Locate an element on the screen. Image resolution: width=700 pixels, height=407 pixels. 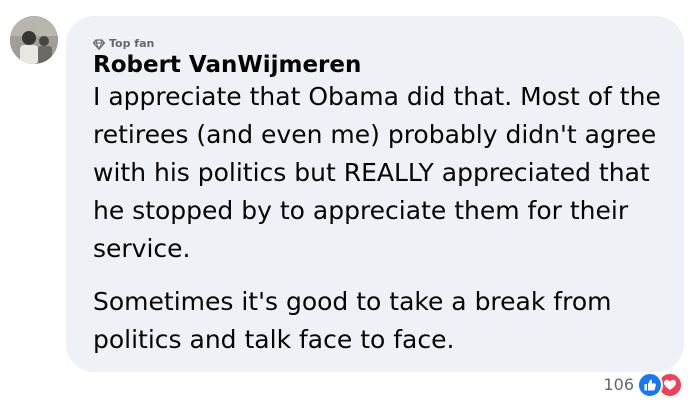
top-fan-badge: Top fan is located at coordinates (123, 44).